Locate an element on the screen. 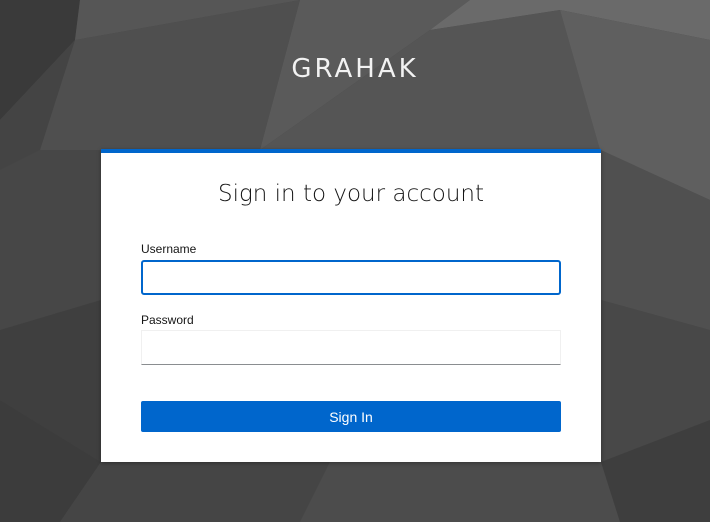 This screenshot has height=522, width=710. sign-in-button: Sign In is located at coordinates (351, 416).